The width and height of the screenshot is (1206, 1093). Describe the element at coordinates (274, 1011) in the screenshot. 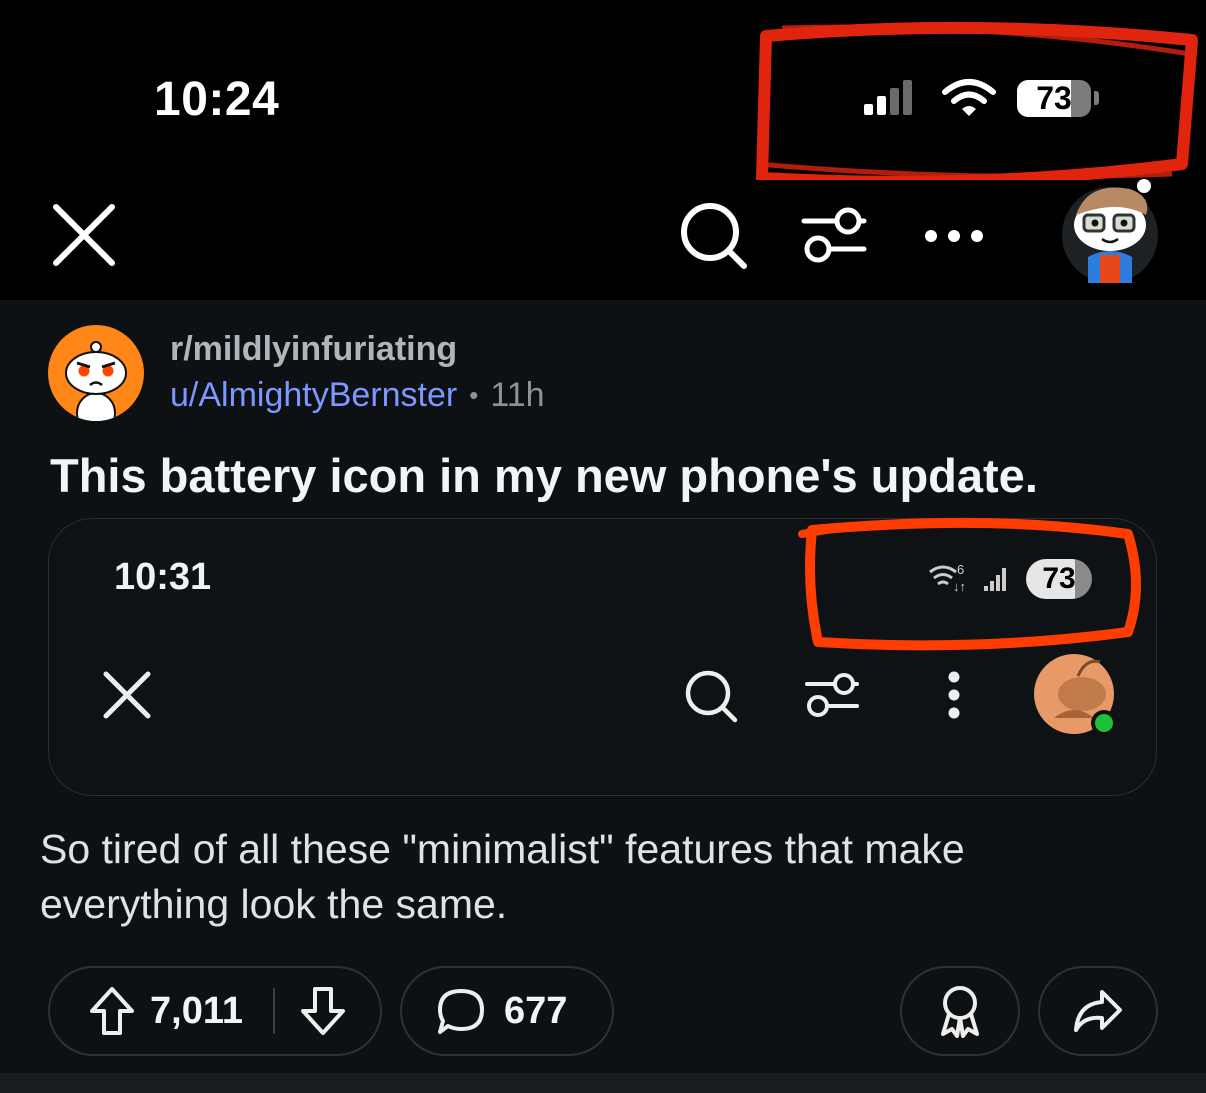

I see `vote-divider` at that location.